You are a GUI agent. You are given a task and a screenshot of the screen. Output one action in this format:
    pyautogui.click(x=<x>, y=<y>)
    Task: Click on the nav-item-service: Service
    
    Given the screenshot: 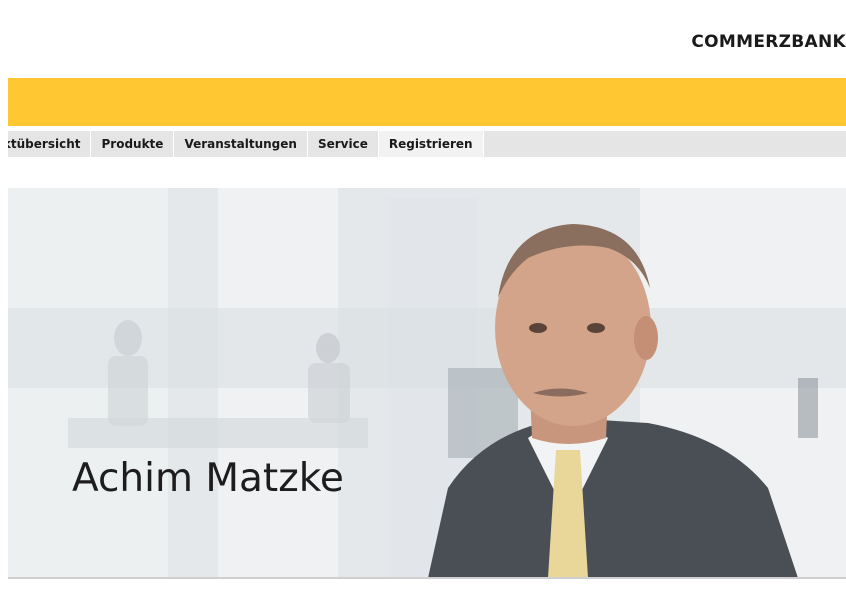 What is the action you would take?
    pyautogui.click(x=343, y=144)
    